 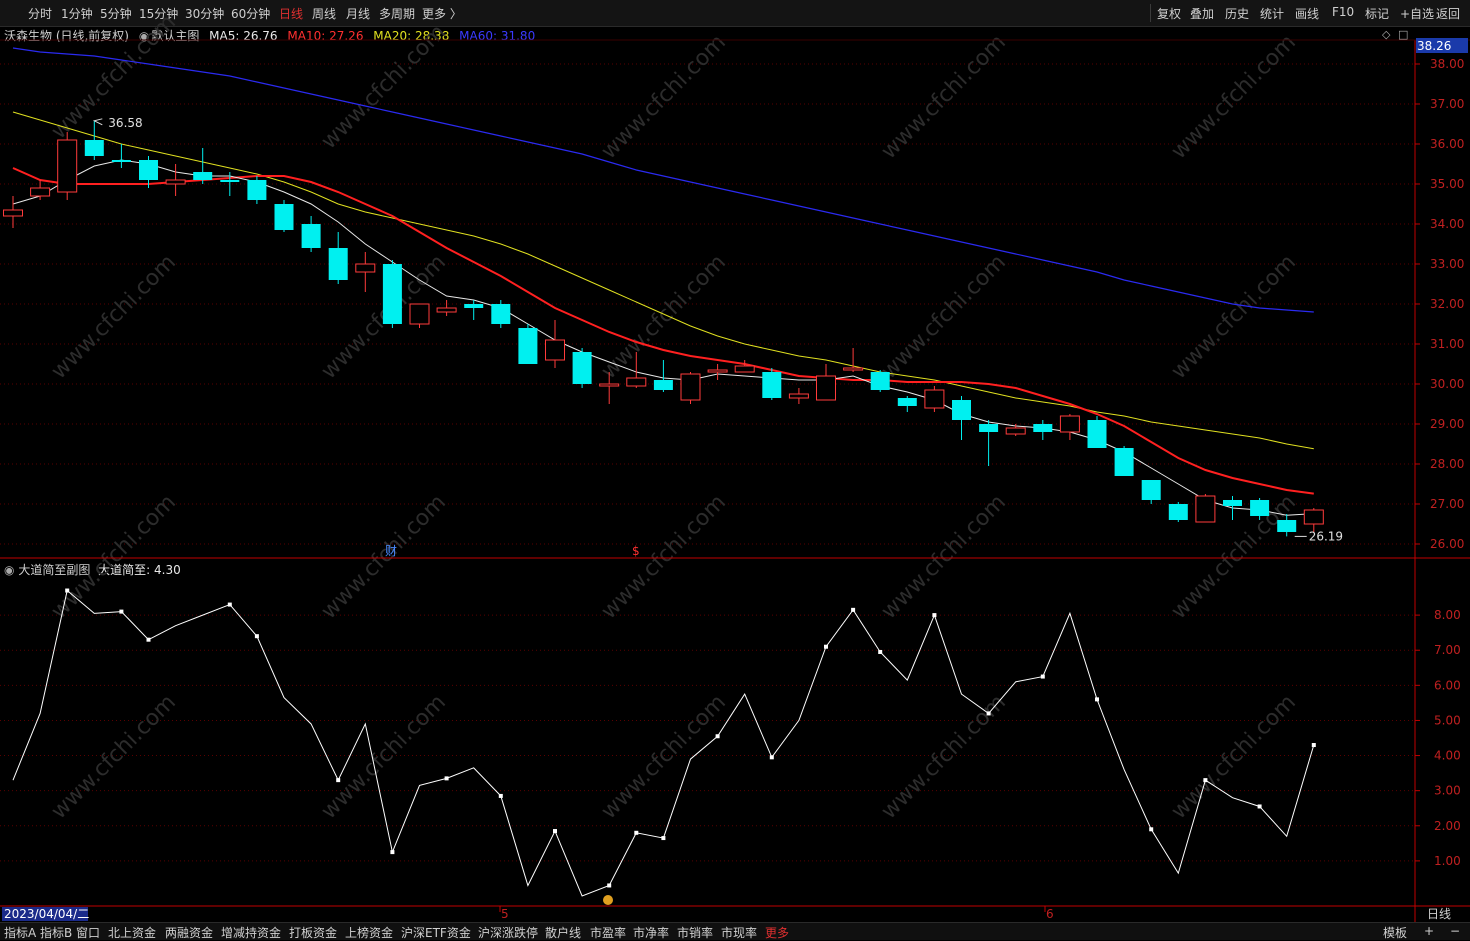 What do you see at coordinates (1448, 13) in the screenshot?
I see `back-button: 返回` at bounding box center [1448, 13].